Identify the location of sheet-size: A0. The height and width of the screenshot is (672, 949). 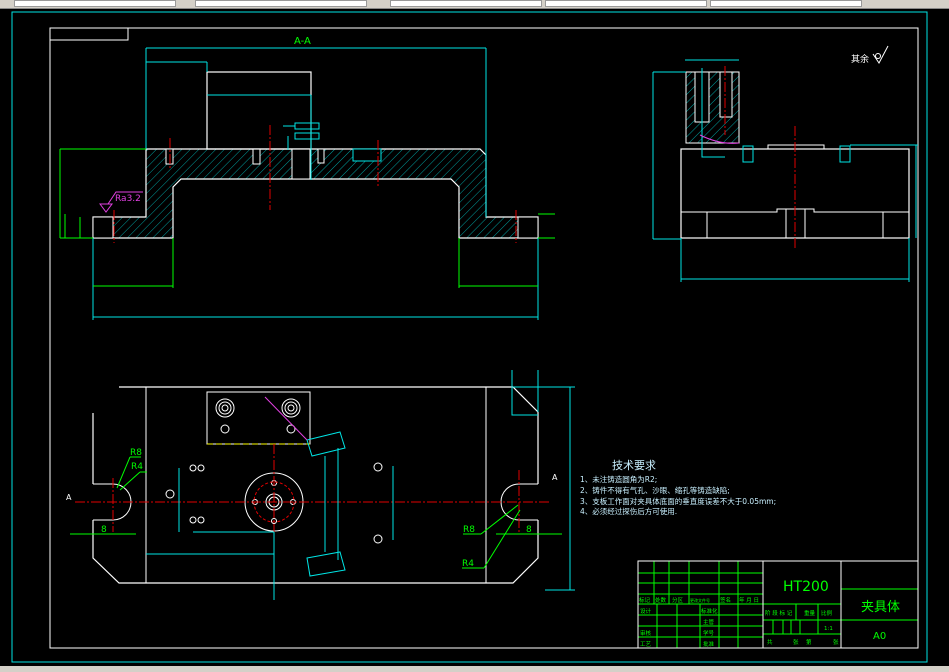
(879, 636).